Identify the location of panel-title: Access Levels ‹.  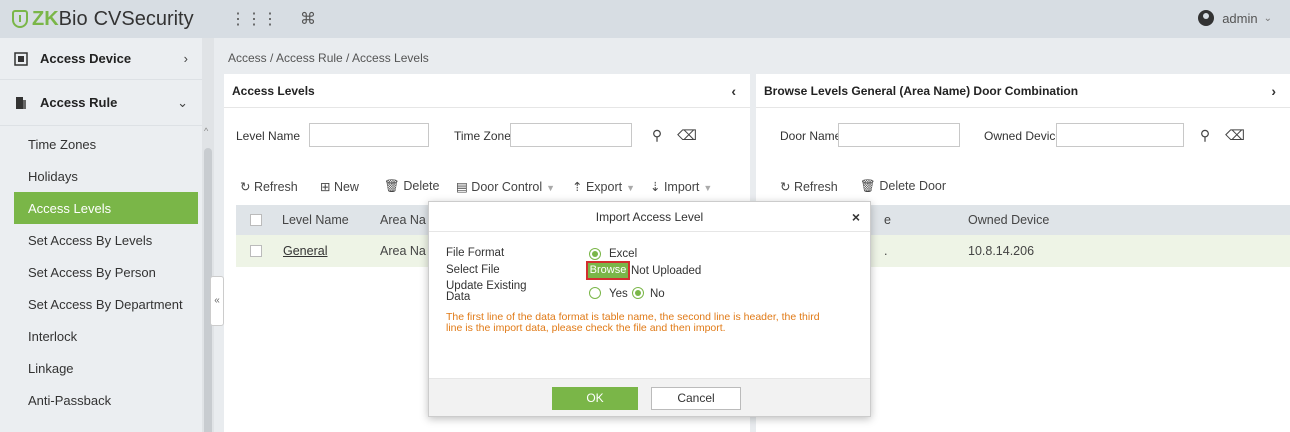
(487, 91).